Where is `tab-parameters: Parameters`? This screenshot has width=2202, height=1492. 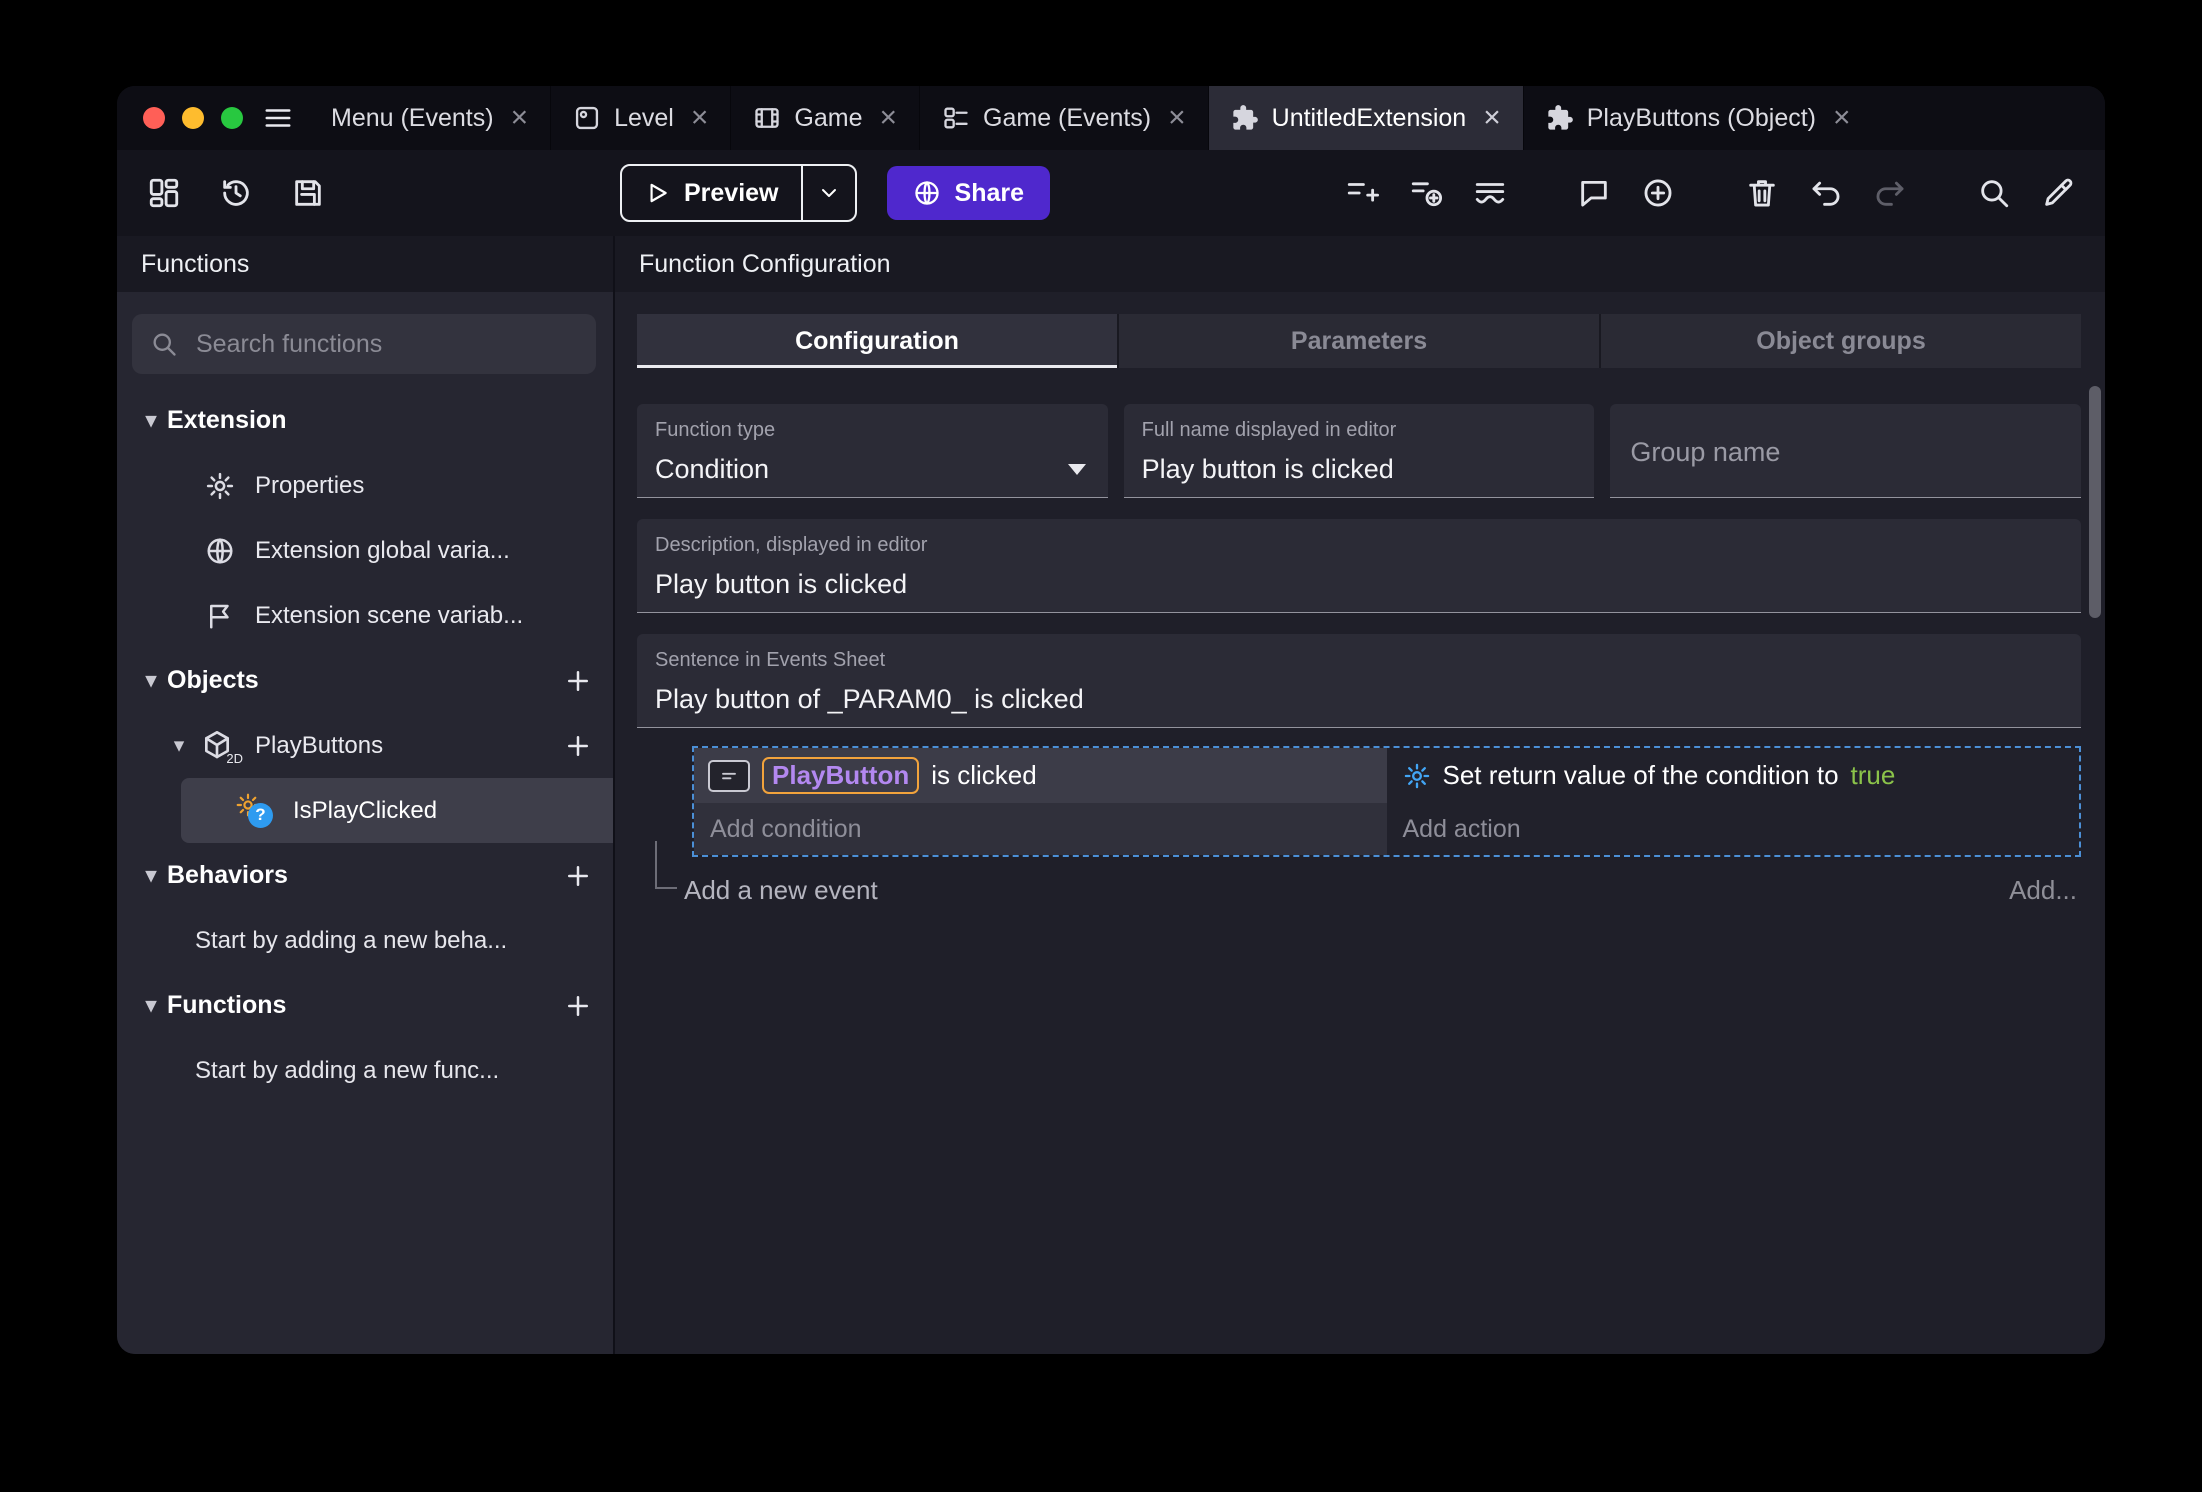
tab-parameters: Parameters is located at coordinates (1358, 341).